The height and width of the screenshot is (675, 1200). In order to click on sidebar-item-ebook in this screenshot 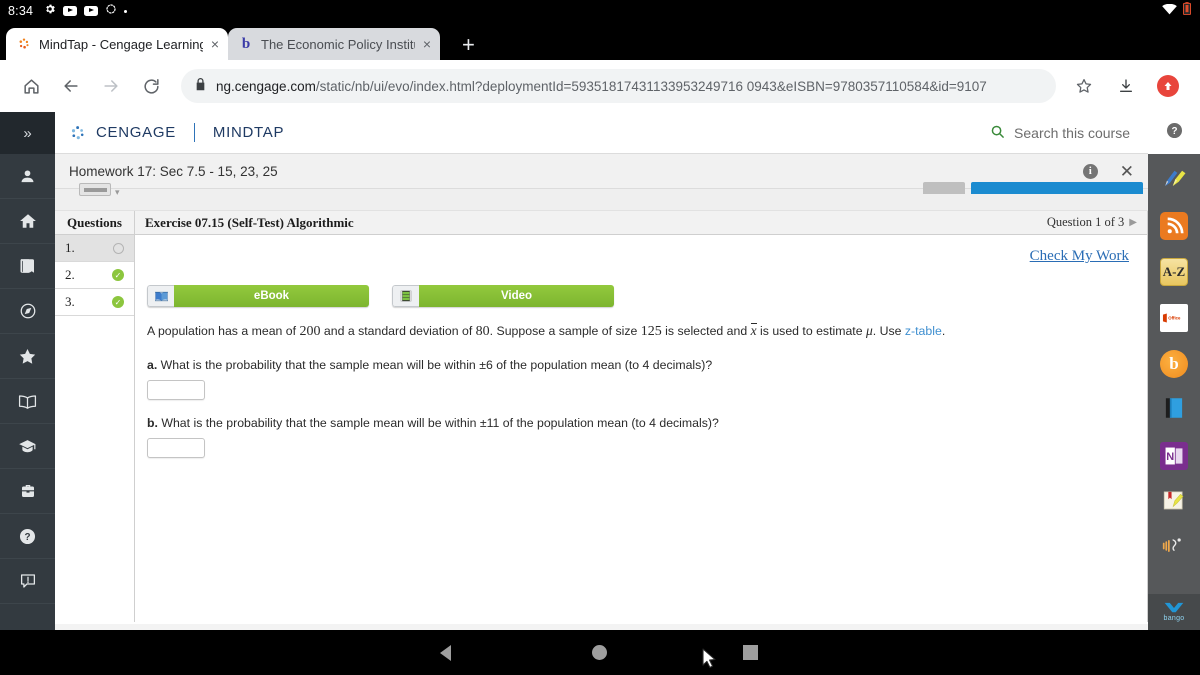, I will do `click(27, 266)`.